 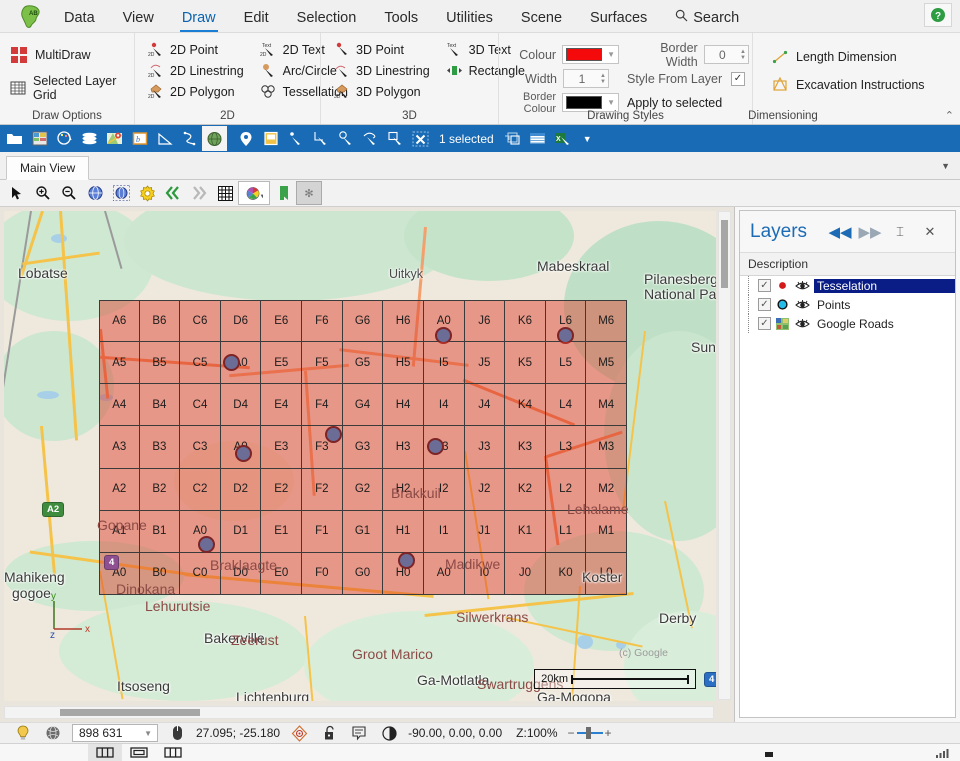 I want to click on snap-target-icon, so click(x=299, y=733).